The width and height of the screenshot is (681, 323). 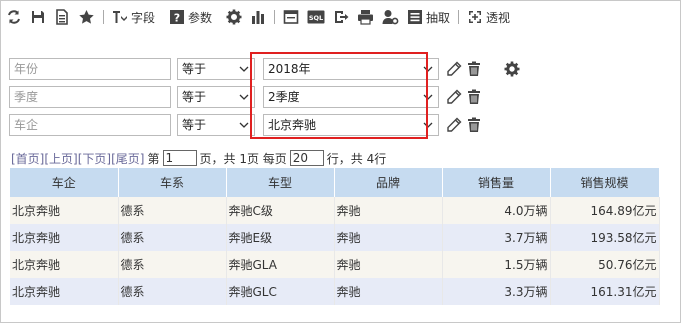 What do you see at coordinates (64, 182) in the screenshot?
I see `column-header: 车企` at bounding box center [64, 182].